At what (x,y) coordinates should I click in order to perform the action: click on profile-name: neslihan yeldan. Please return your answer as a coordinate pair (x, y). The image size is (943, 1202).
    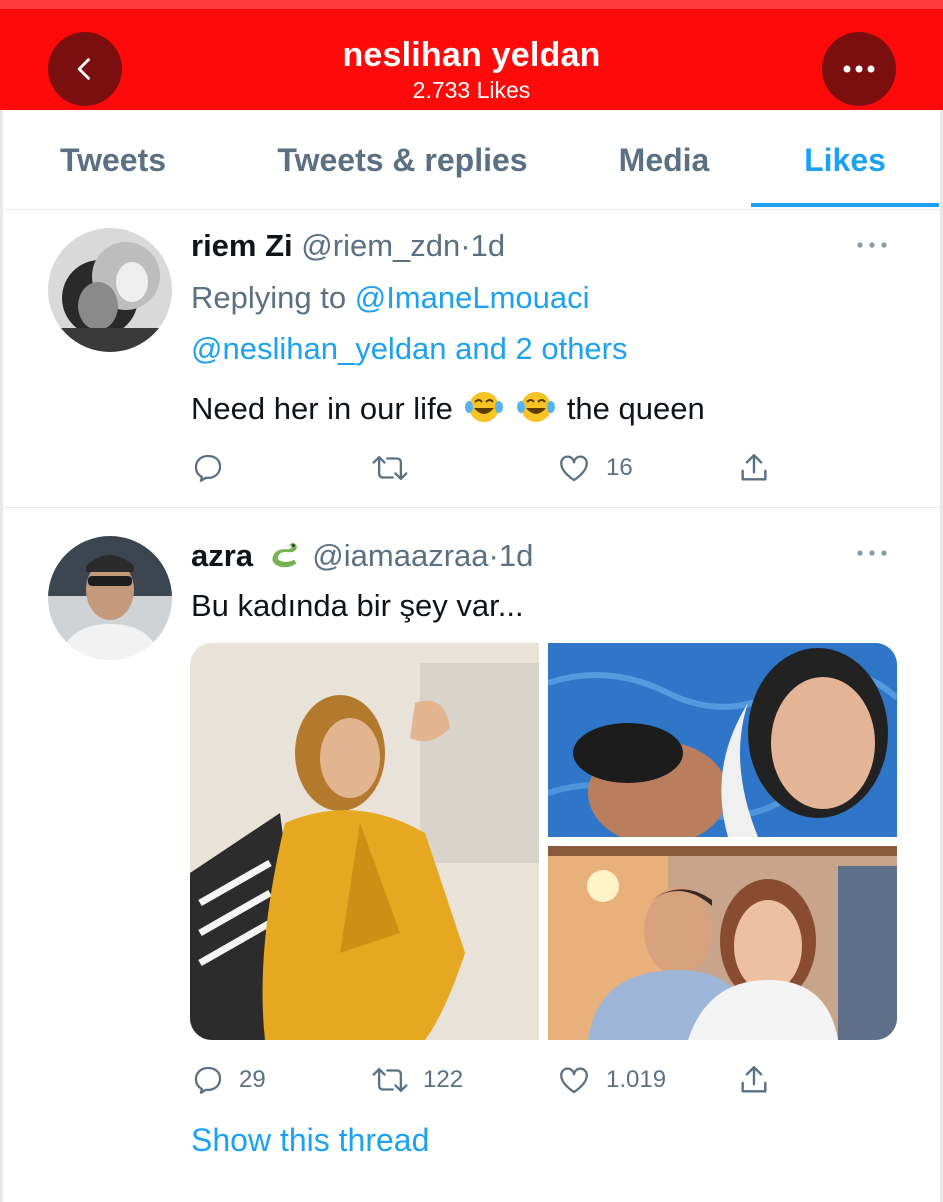
    Looking at the image, I should click on (471, 55).